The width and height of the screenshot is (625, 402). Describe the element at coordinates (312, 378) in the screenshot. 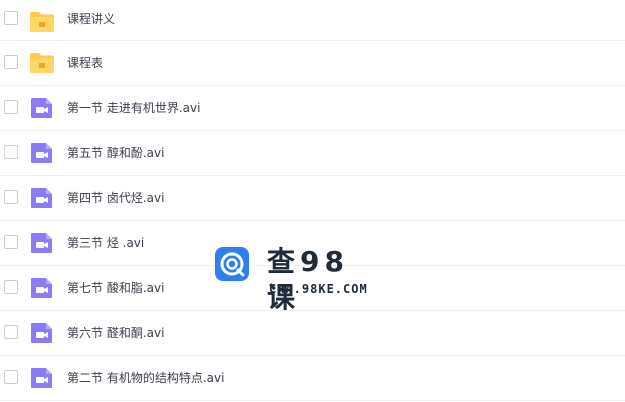

I see `list-item-video: 第二节 有机物的结构特点.avi` at that location.